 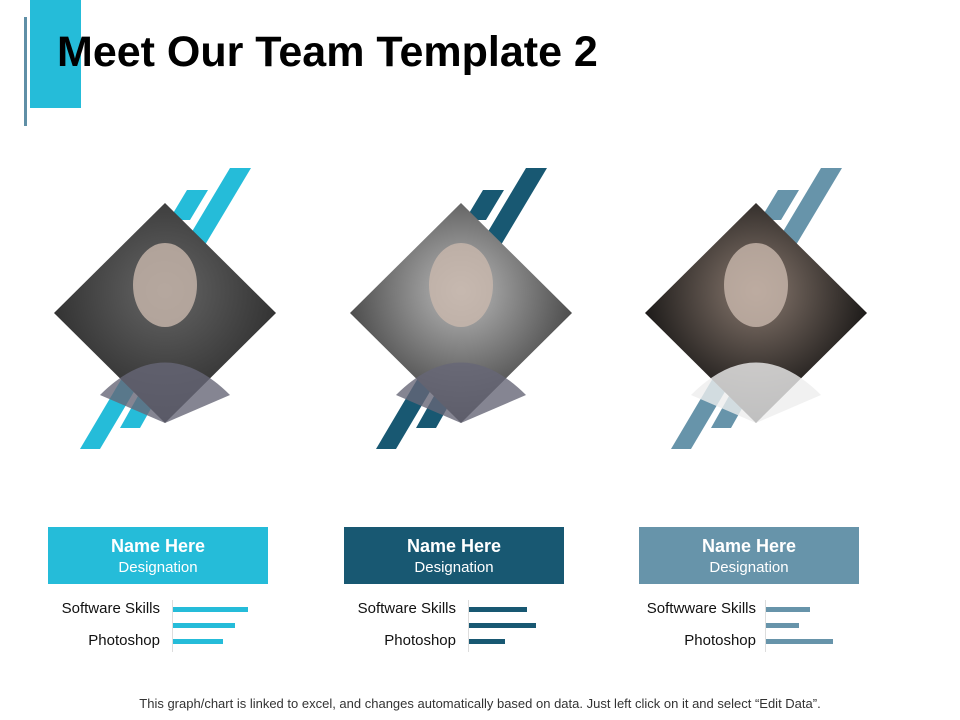 I want to click on page-title: Meet Our Team Template 2, so click(x=327, y=52).